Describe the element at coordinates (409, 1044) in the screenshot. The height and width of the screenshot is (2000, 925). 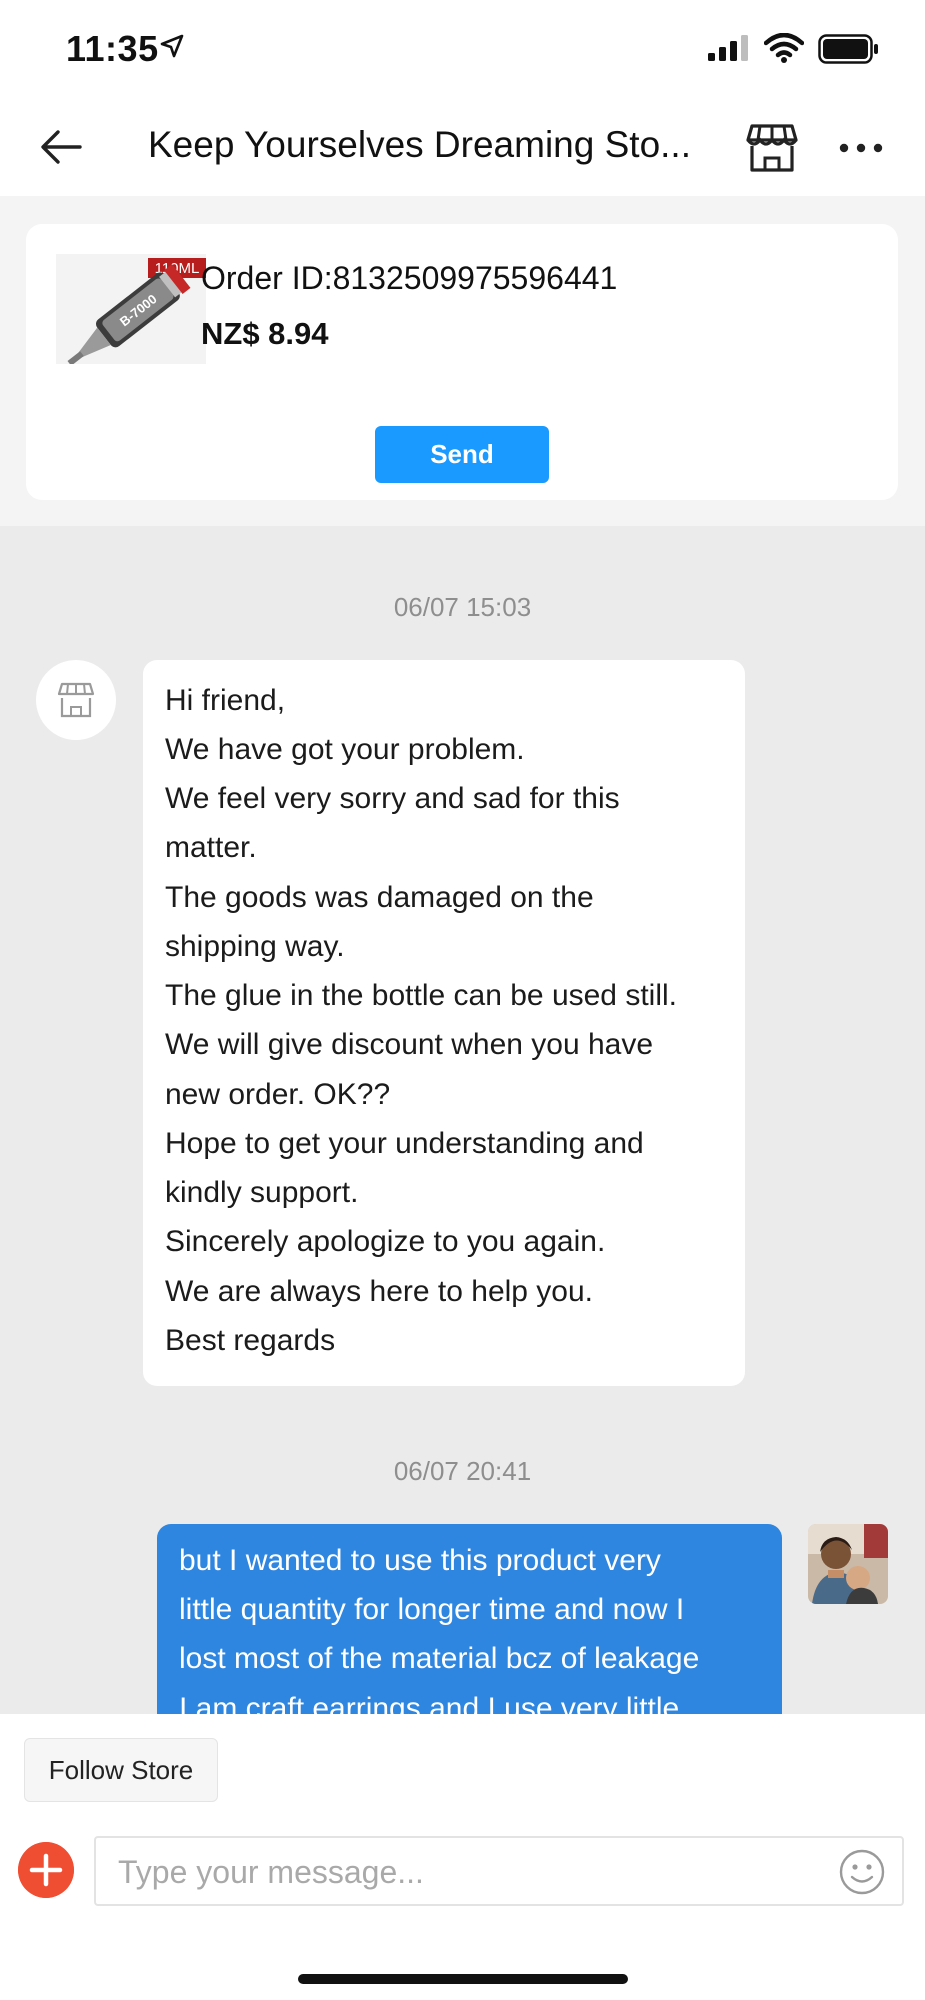
I see `message-line: We will give discount when you have` at that location.